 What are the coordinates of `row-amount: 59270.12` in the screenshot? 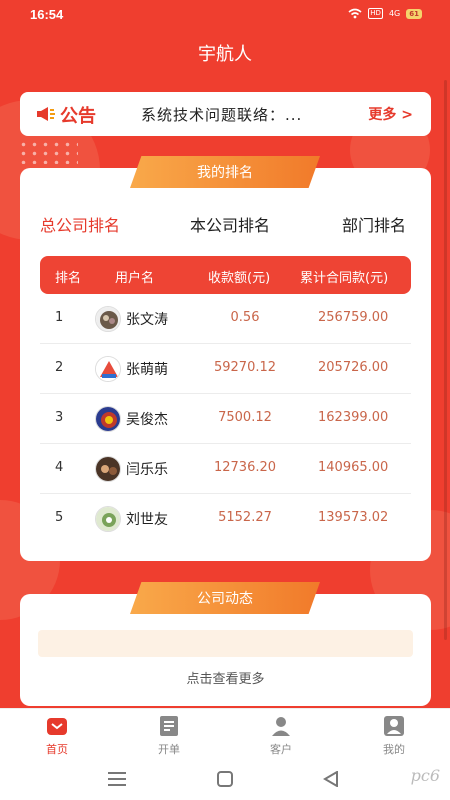 It's located at (245, 367).